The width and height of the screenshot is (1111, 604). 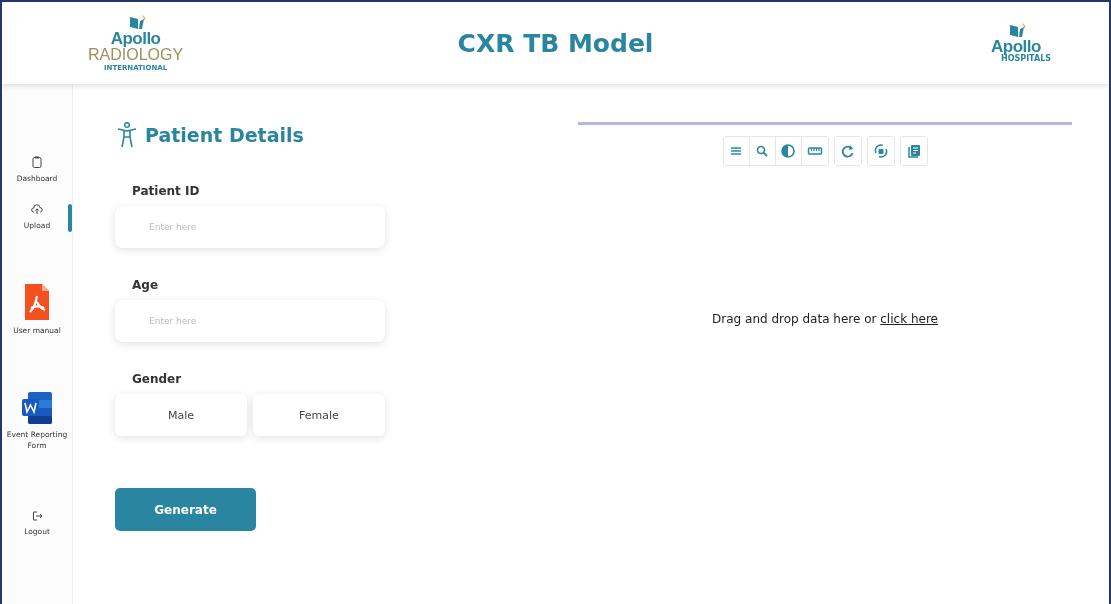 I want to click on gender-option: Male, so click(x=181, y=415).